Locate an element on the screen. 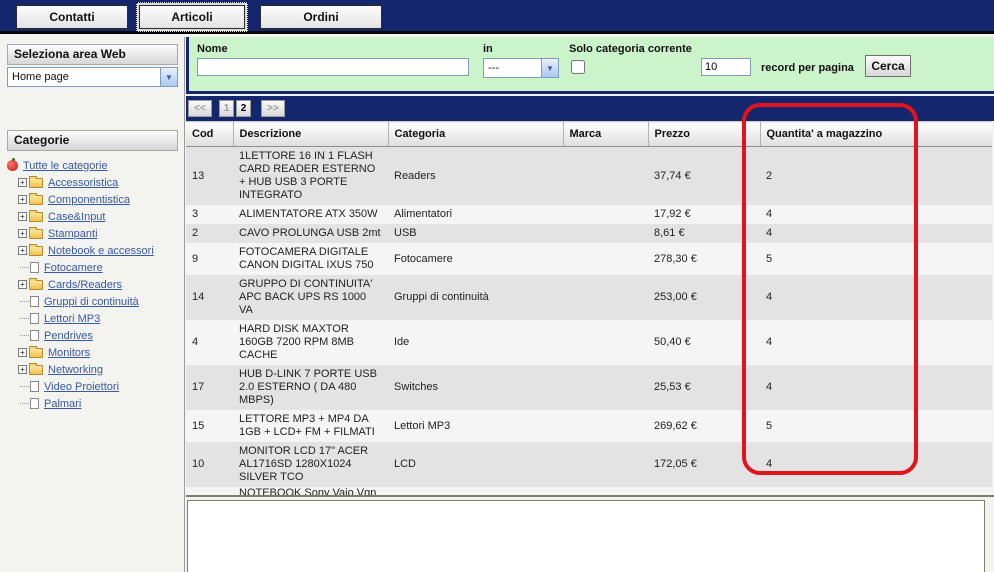 The image size is (994, 572). tree-link: Palmari is located at coordinates (62, 404).